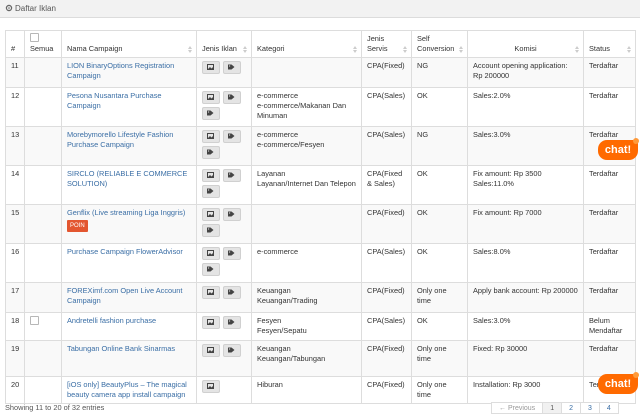 Image resolution: width=640 pixels, height=414 pixels. I want to click on pagination-page-2: 2, so click(571, 408).